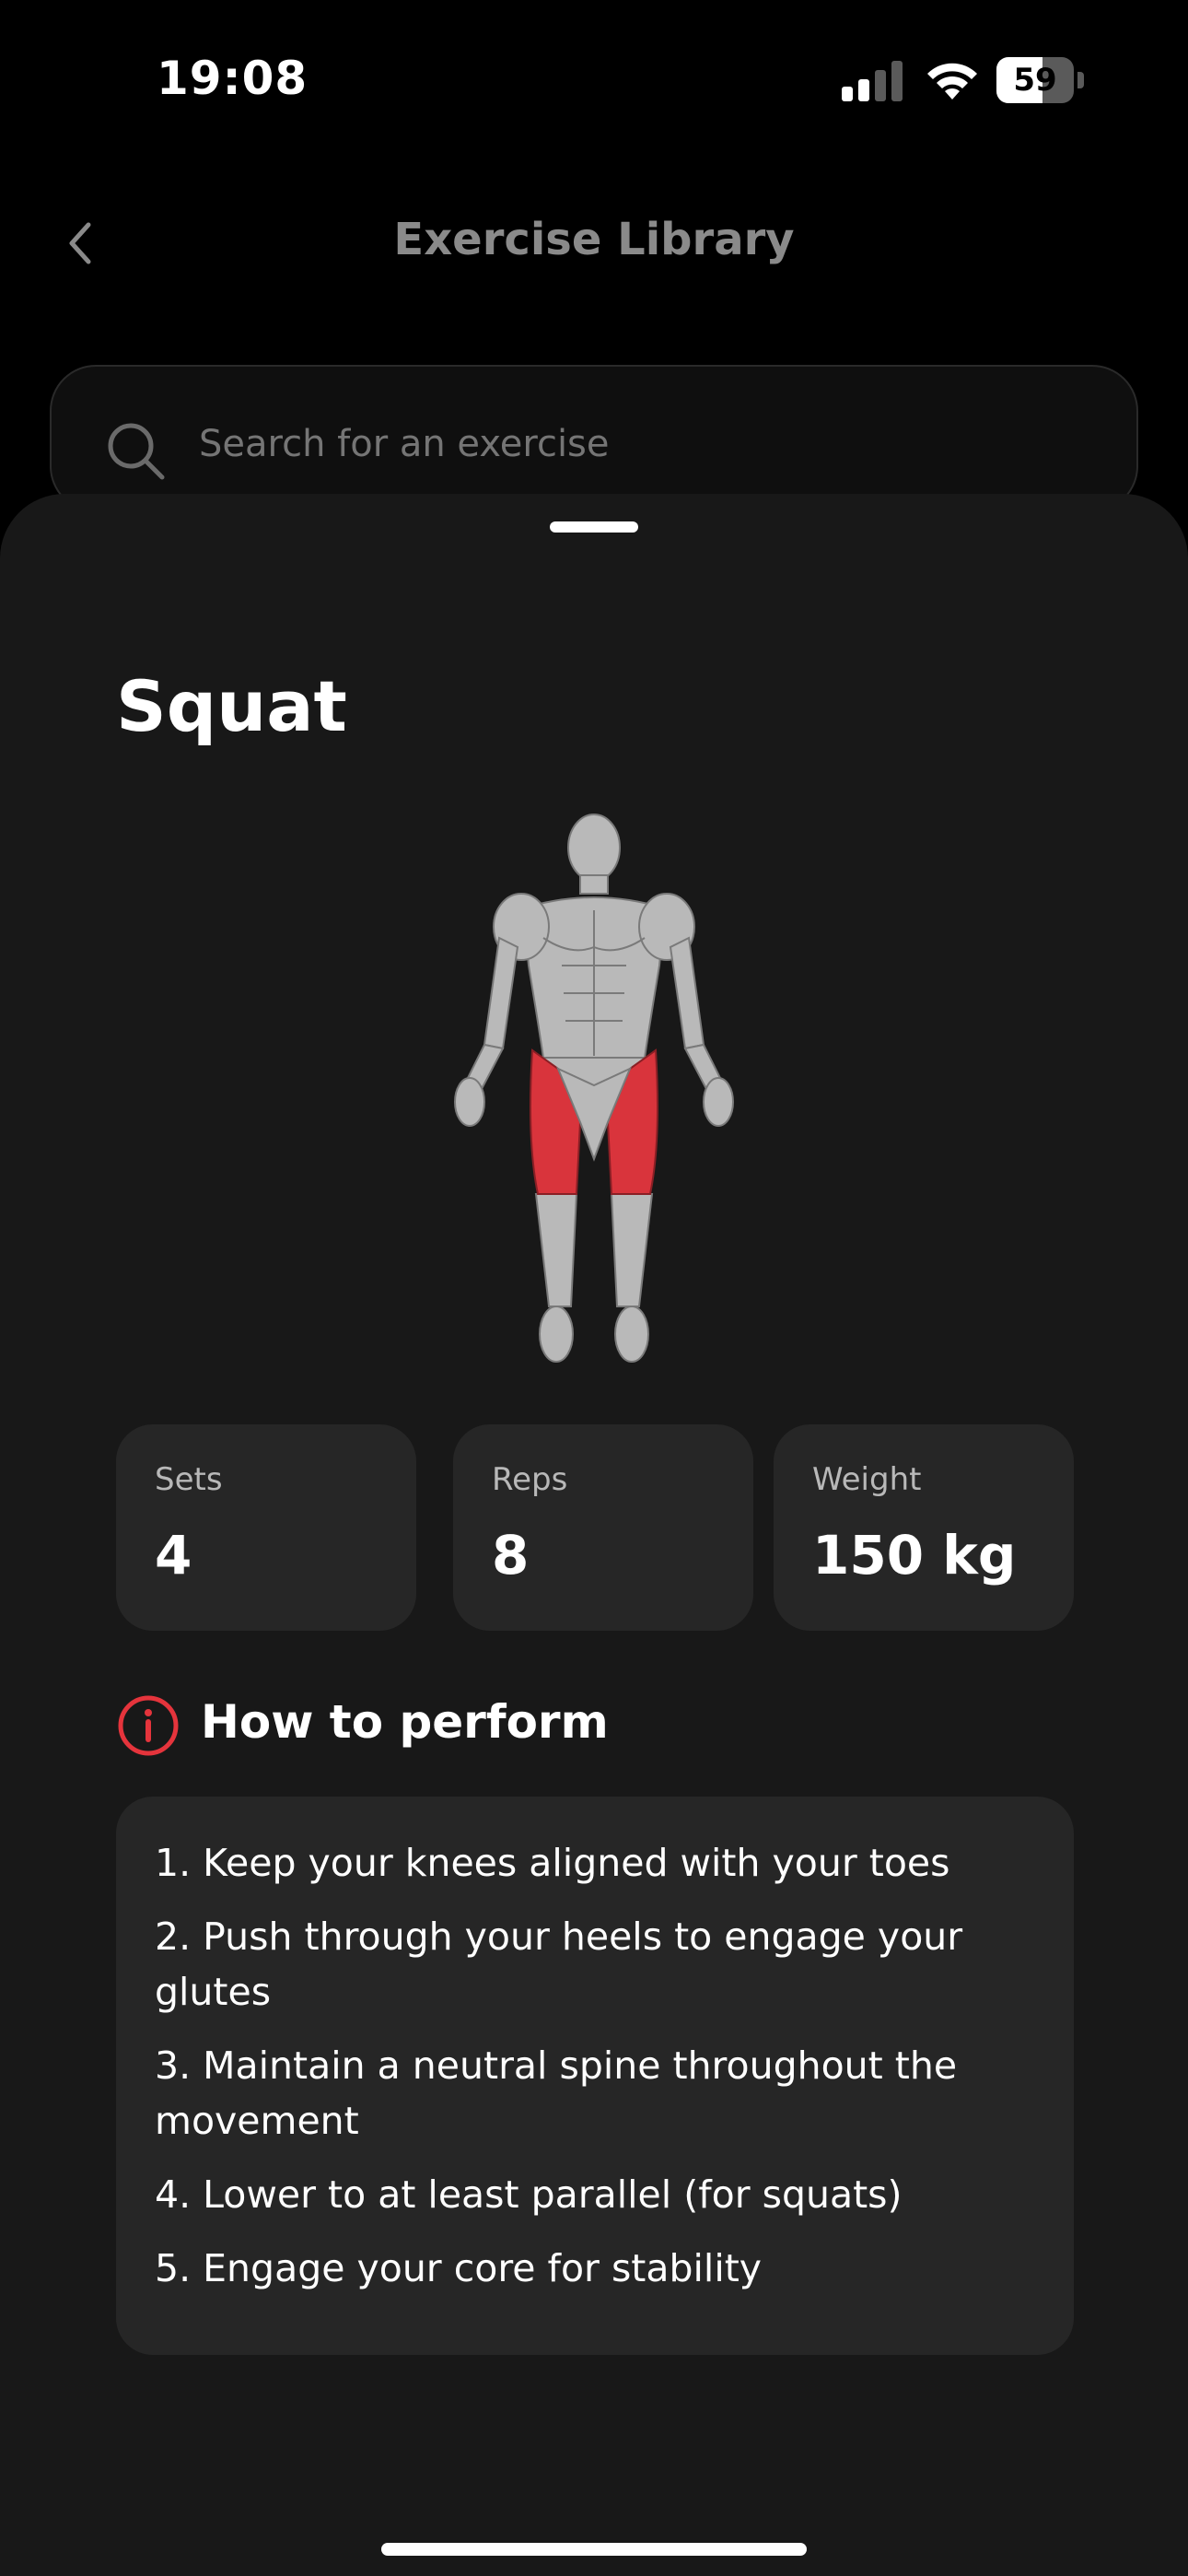  What do you see at coordinates (136, 451) in the screenshot?
I see `search-icon` at bounding box center [136, 451].